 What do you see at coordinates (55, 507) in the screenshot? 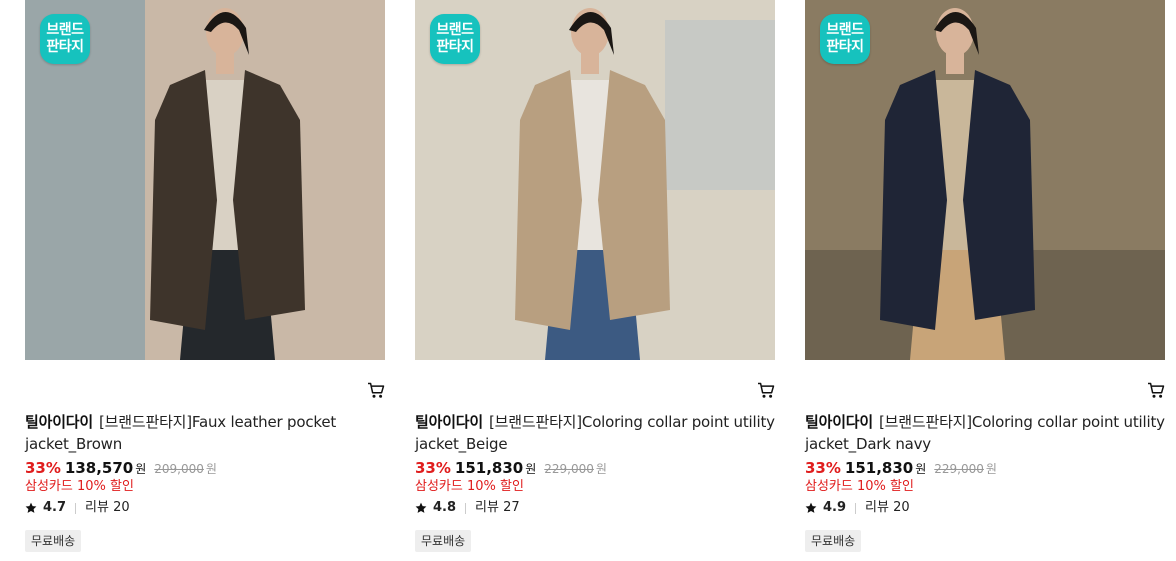
I see `rating-score: 4.7` at bounding box center [55, 507].